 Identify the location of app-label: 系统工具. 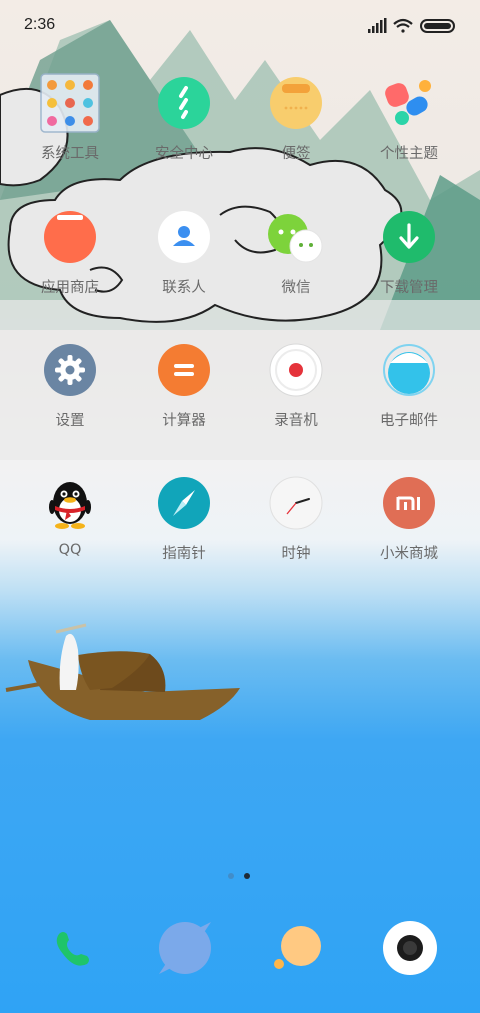
(70, 154).